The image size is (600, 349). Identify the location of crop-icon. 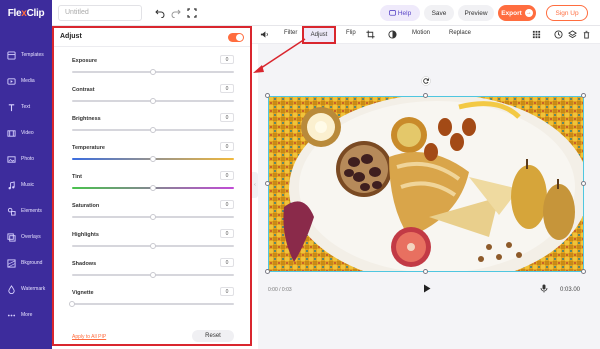
(370, 34).